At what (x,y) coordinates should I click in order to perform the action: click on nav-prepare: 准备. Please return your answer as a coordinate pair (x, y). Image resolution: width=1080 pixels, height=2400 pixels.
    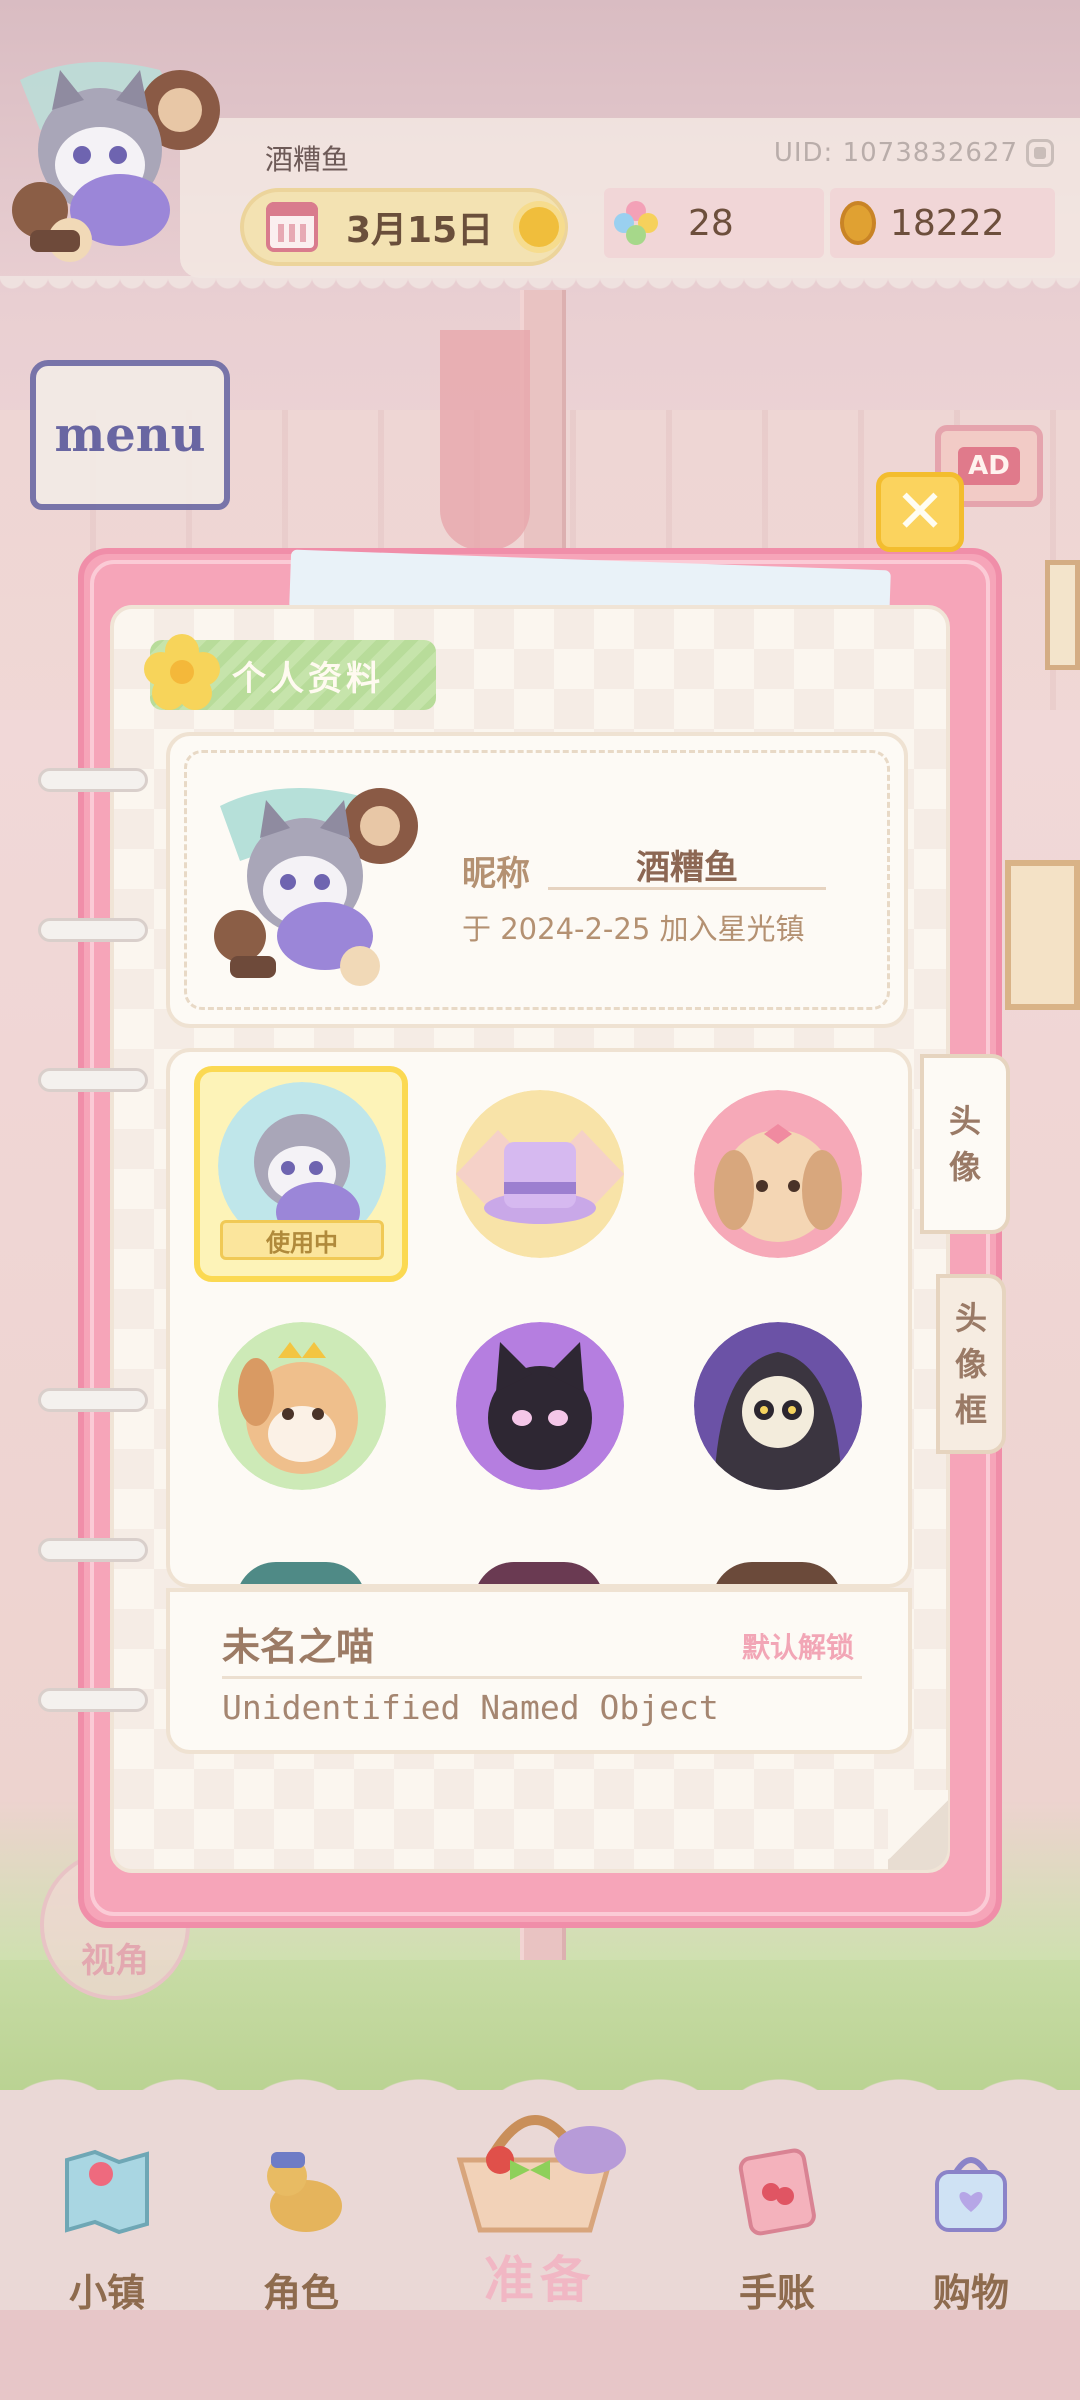
    Looking at the image, I should click on (540, 2190).